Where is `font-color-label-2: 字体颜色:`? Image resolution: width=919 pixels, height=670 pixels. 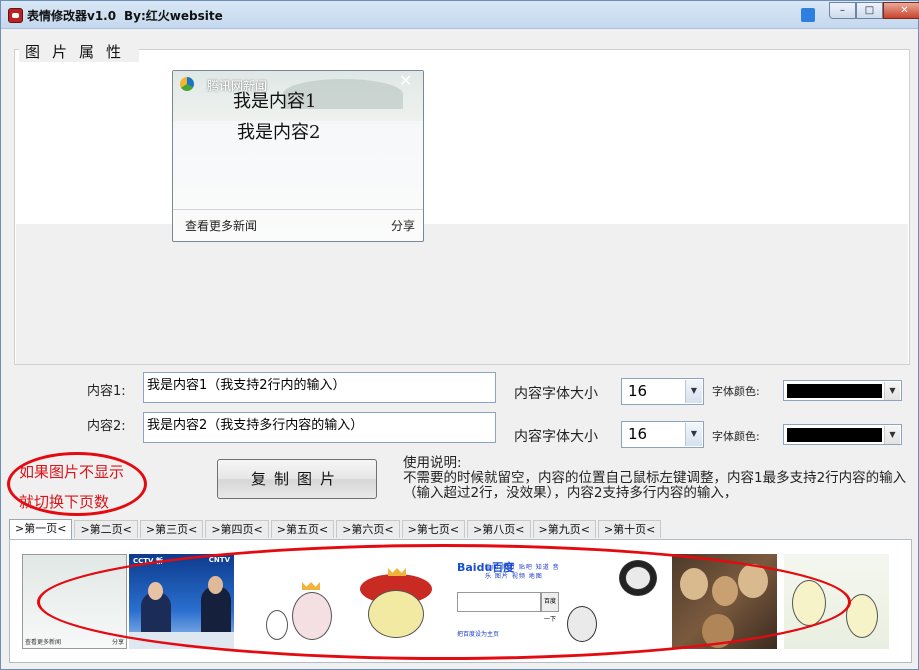
font-color-label-2: 字体颜色: is located at coordinates (736, 436).